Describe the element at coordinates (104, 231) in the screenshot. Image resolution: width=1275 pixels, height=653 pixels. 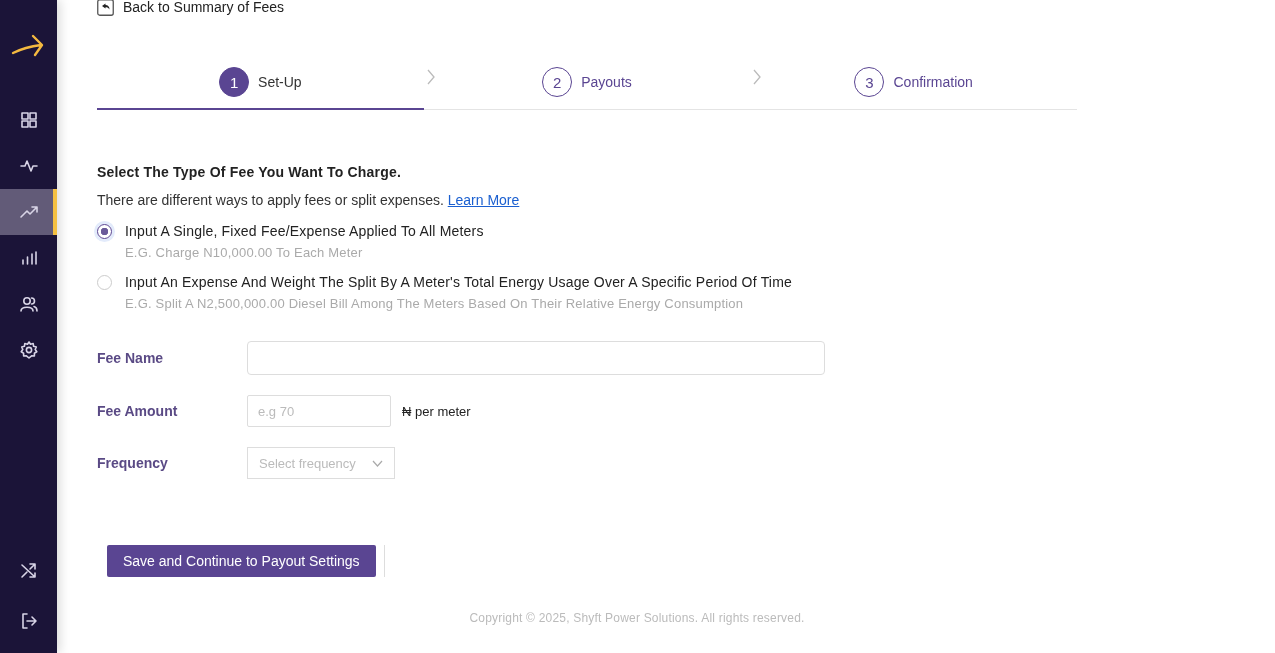
I see `radio-button` at that location.